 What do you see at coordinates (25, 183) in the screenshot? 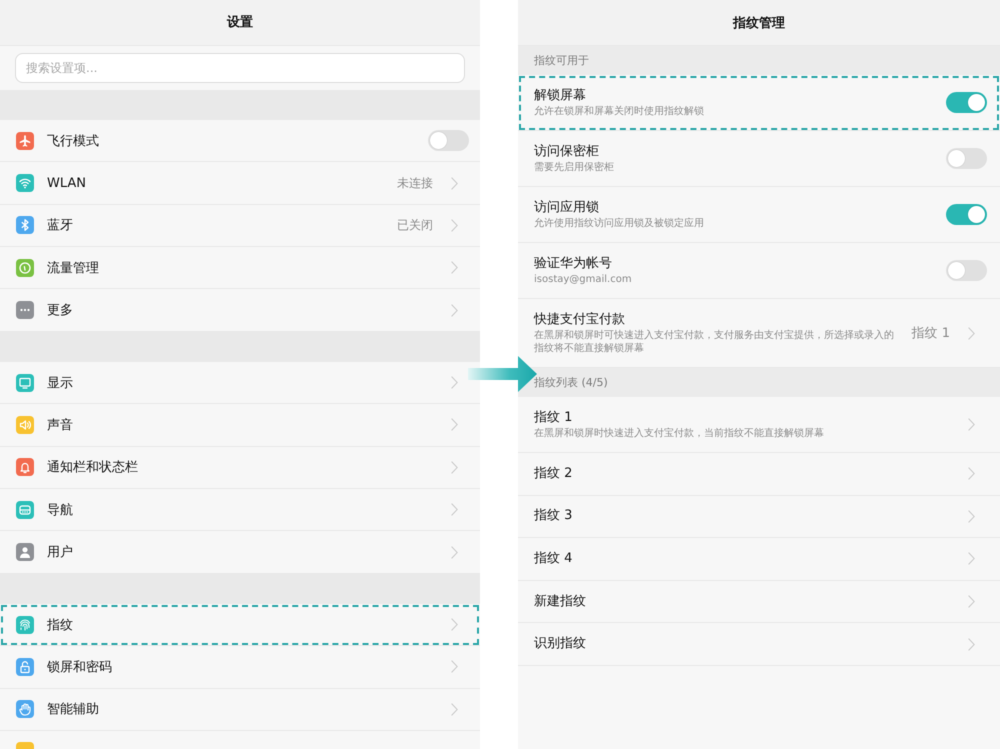
I see `wifi-icon` at bounding box center [25, 183].